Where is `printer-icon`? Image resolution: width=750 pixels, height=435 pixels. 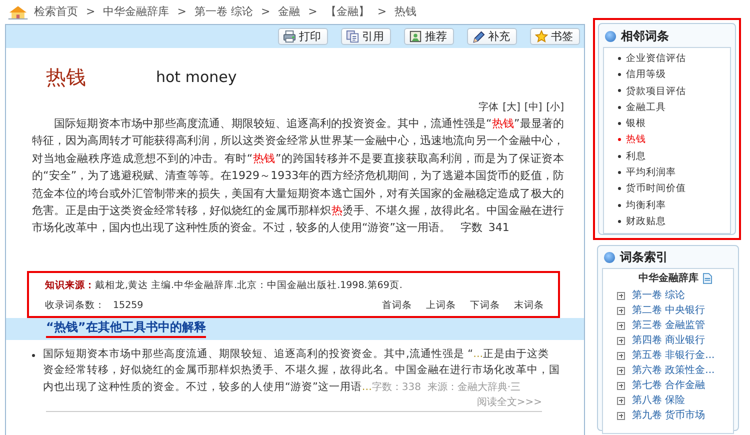
printer-icon is located at coordinates (289, 36).